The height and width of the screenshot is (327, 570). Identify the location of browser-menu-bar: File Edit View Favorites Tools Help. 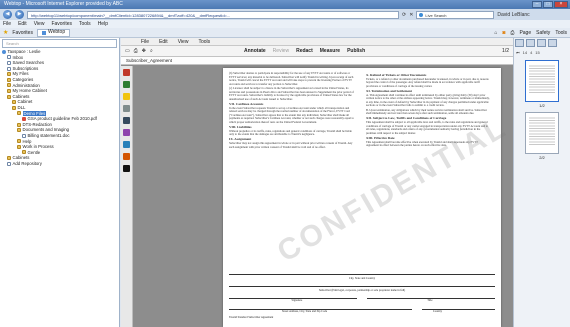
(285, 24).